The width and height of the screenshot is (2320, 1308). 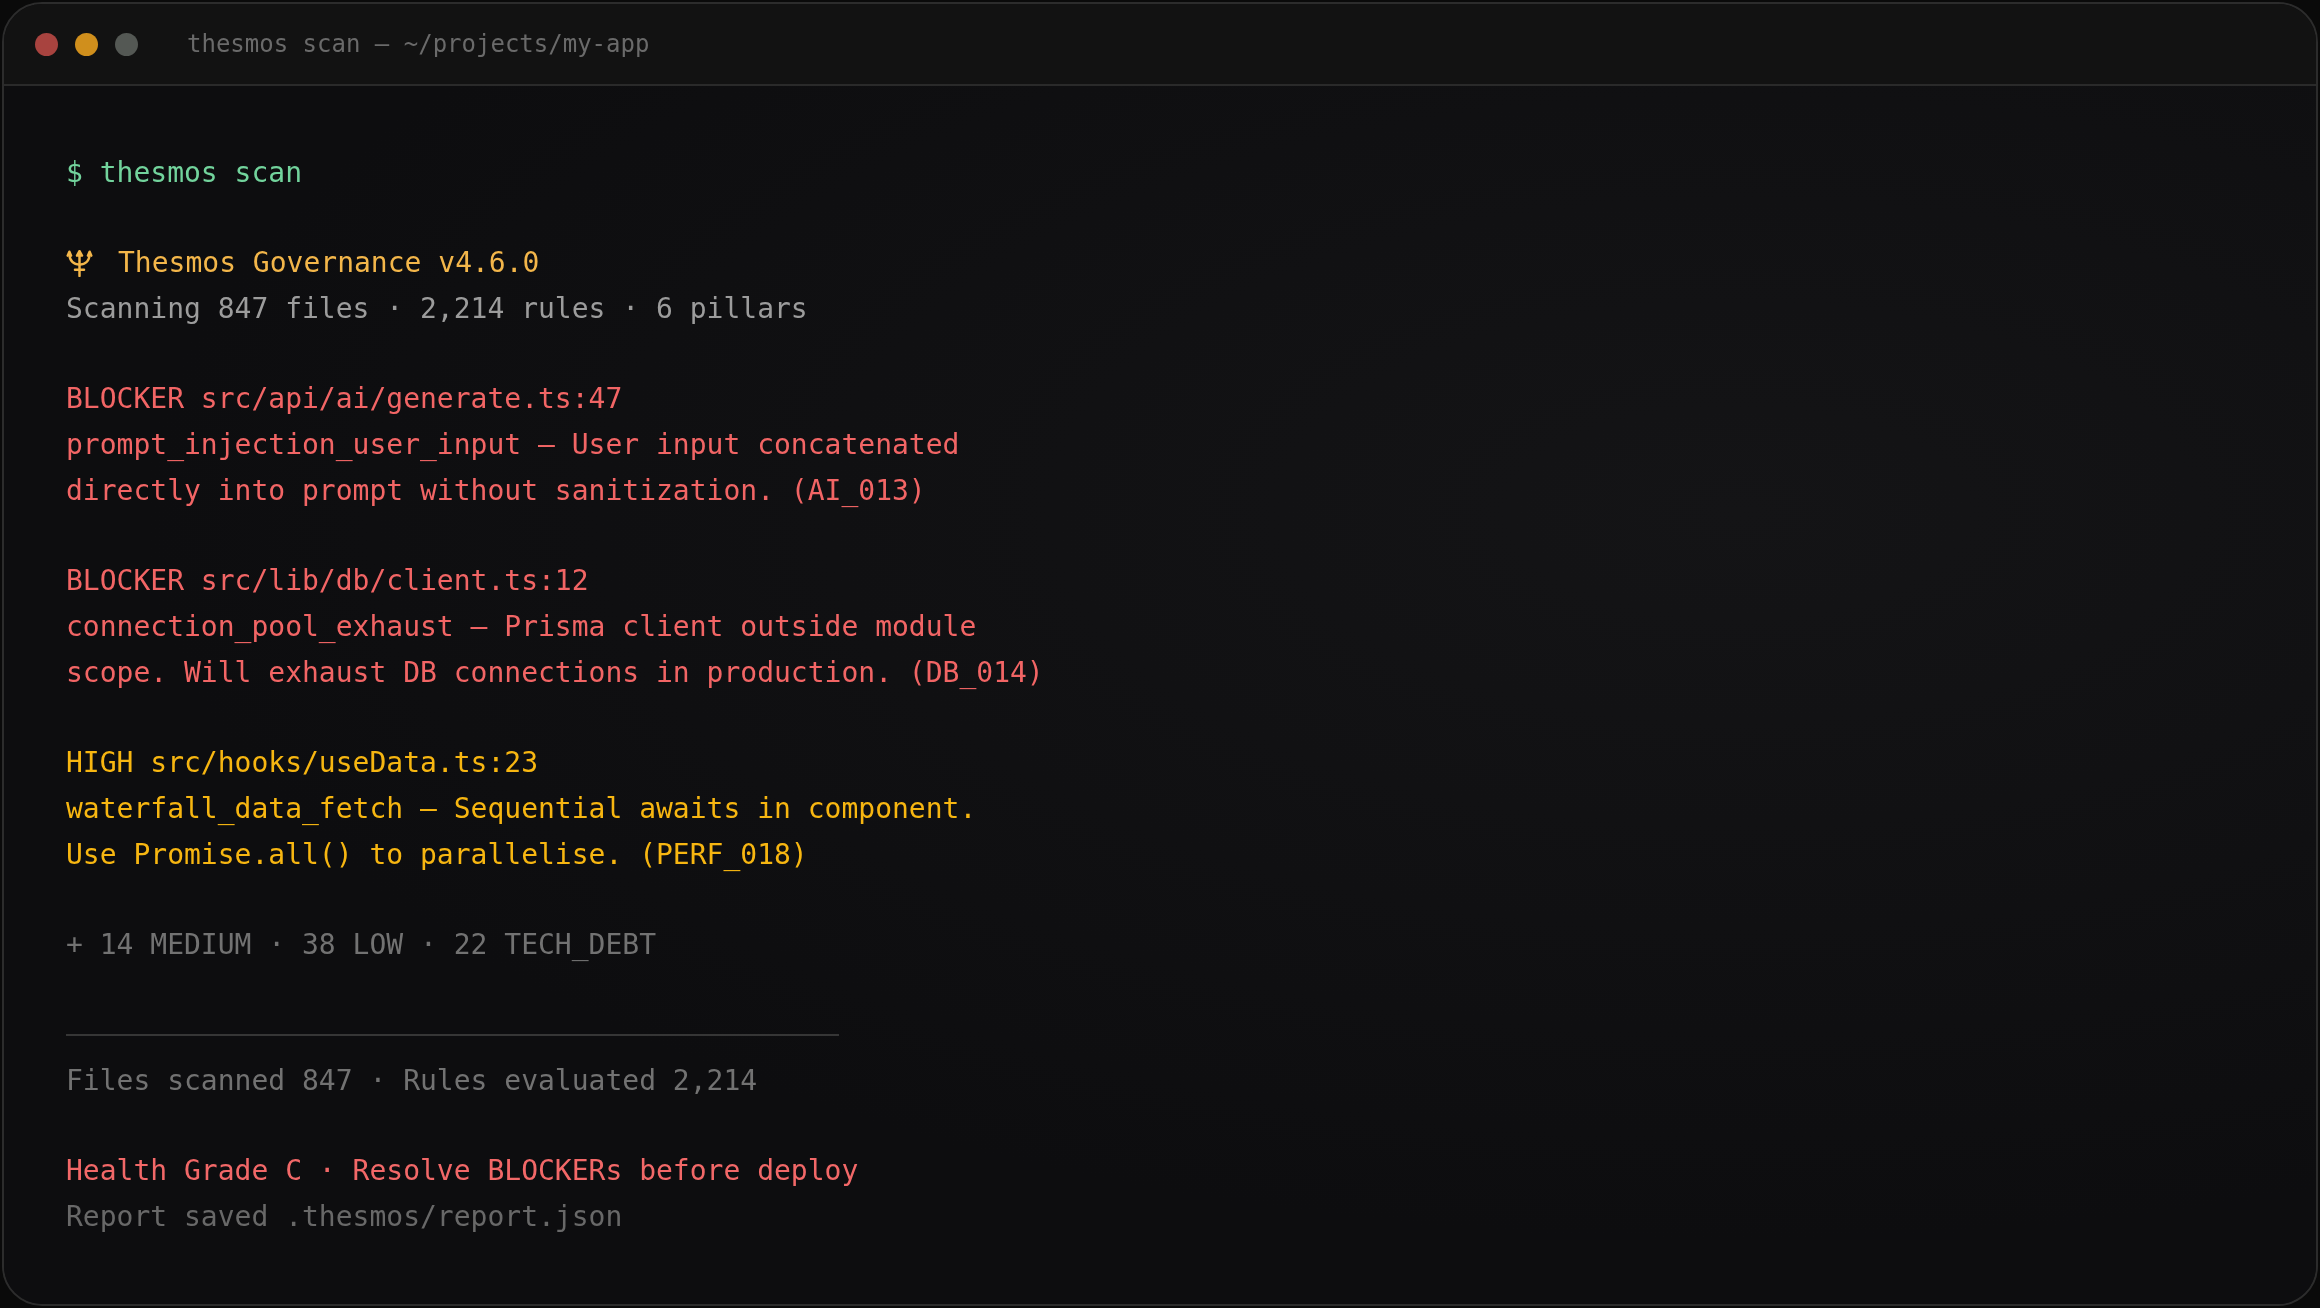 I want to click on output-text: connection_pool_exhaust — Prisma client outside module, so click(x=521, y=627).